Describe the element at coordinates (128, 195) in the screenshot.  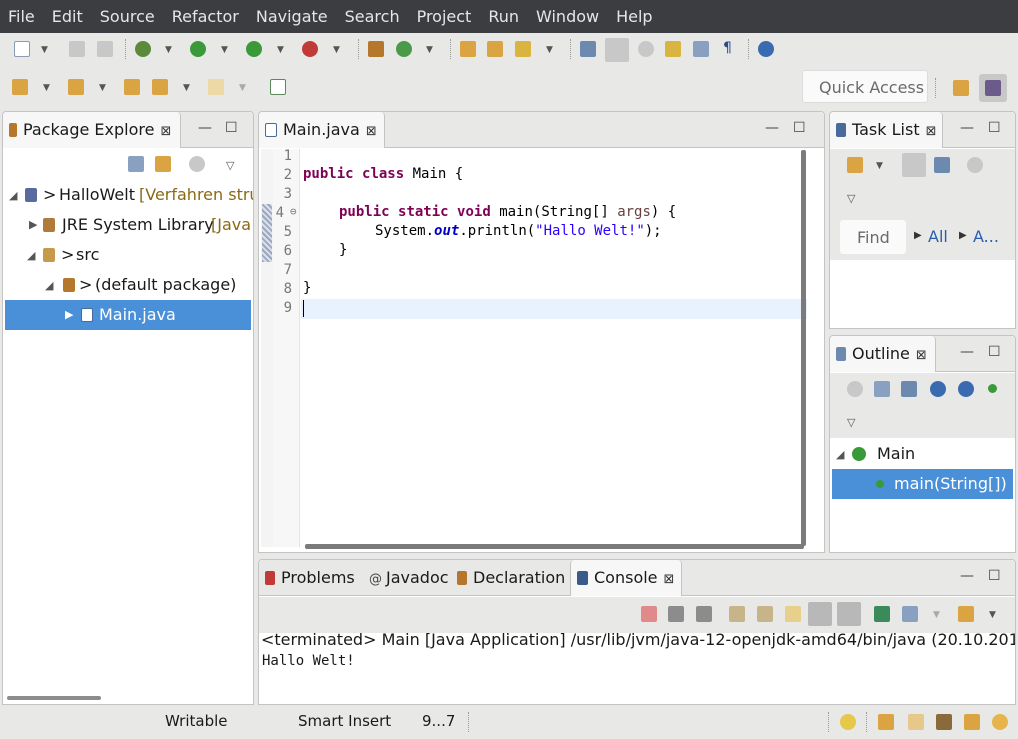
I see `tree-item-project: ◢ > HalloWelt [Verfahren stru` at that location.